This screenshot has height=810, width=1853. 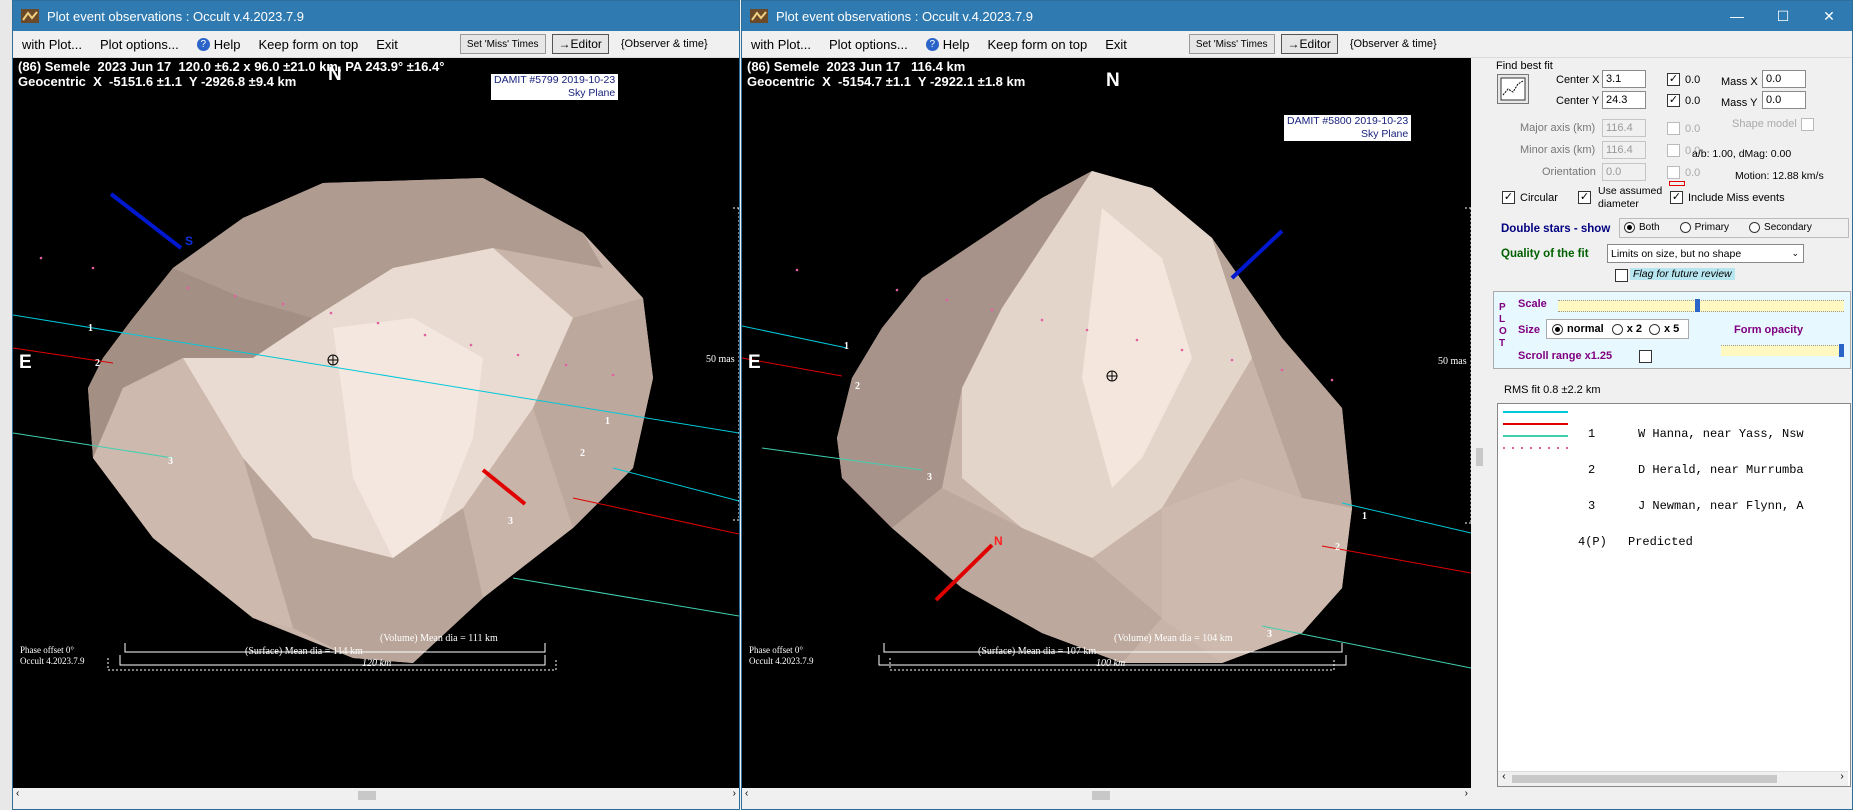 I want to click on form-opacity-slider, so click(x=1782, y=350).